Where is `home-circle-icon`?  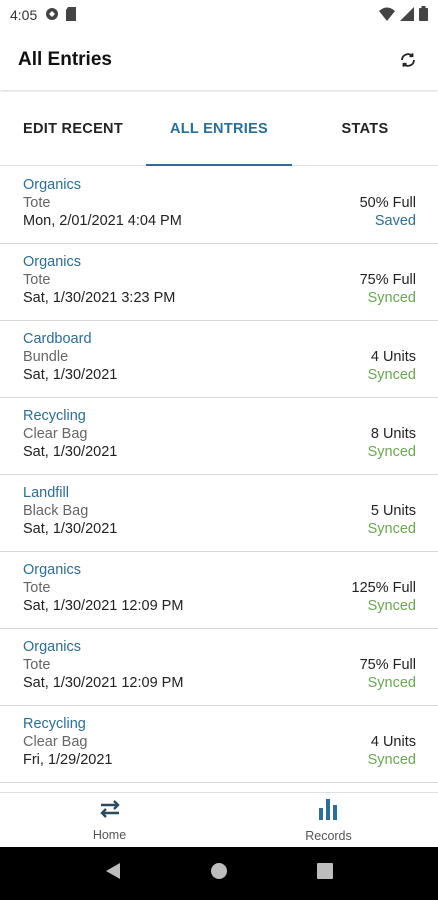 home-circle-icon is located at coordinates (219, 873).